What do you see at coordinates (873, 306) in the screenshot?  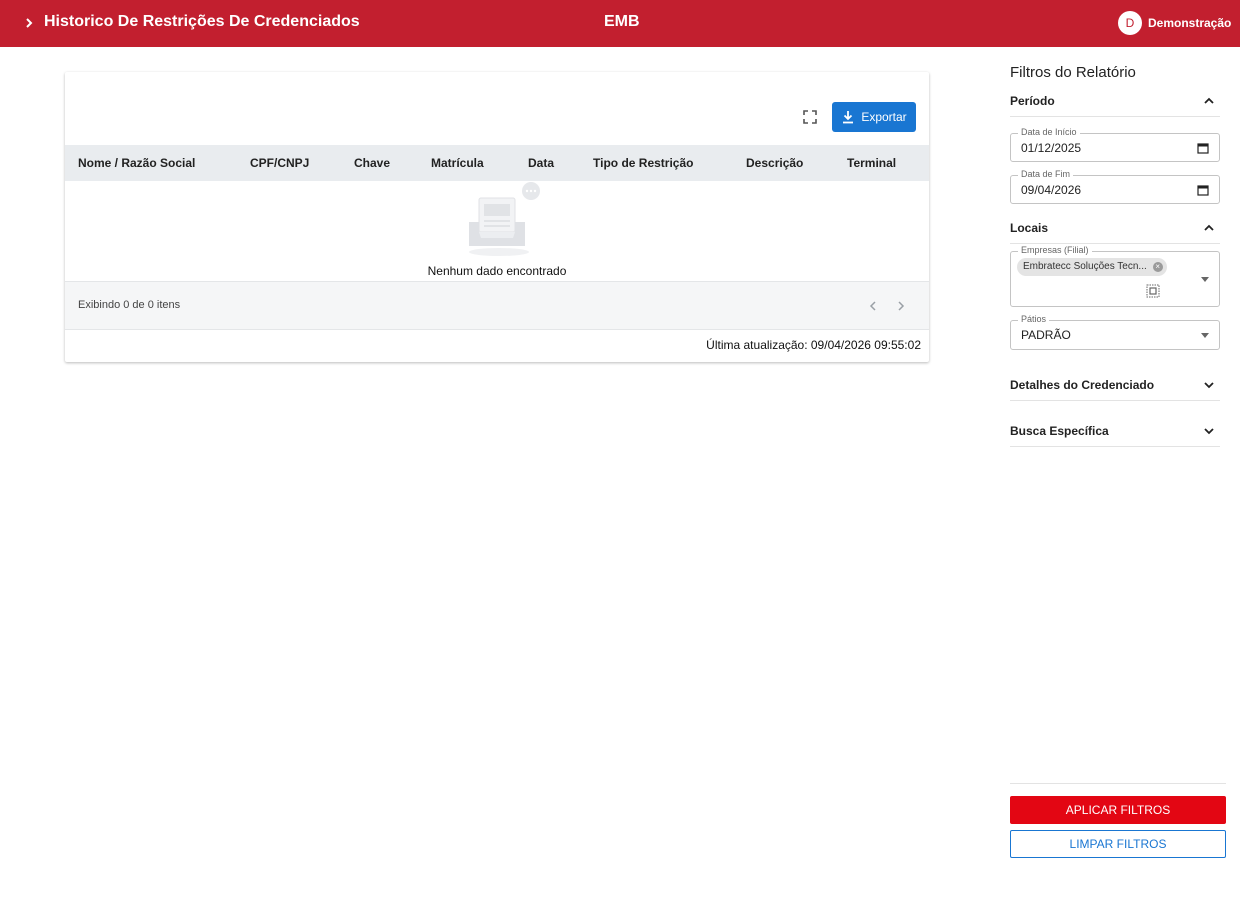 I see `chevron-left-icon` at bounding box center [873, 306].